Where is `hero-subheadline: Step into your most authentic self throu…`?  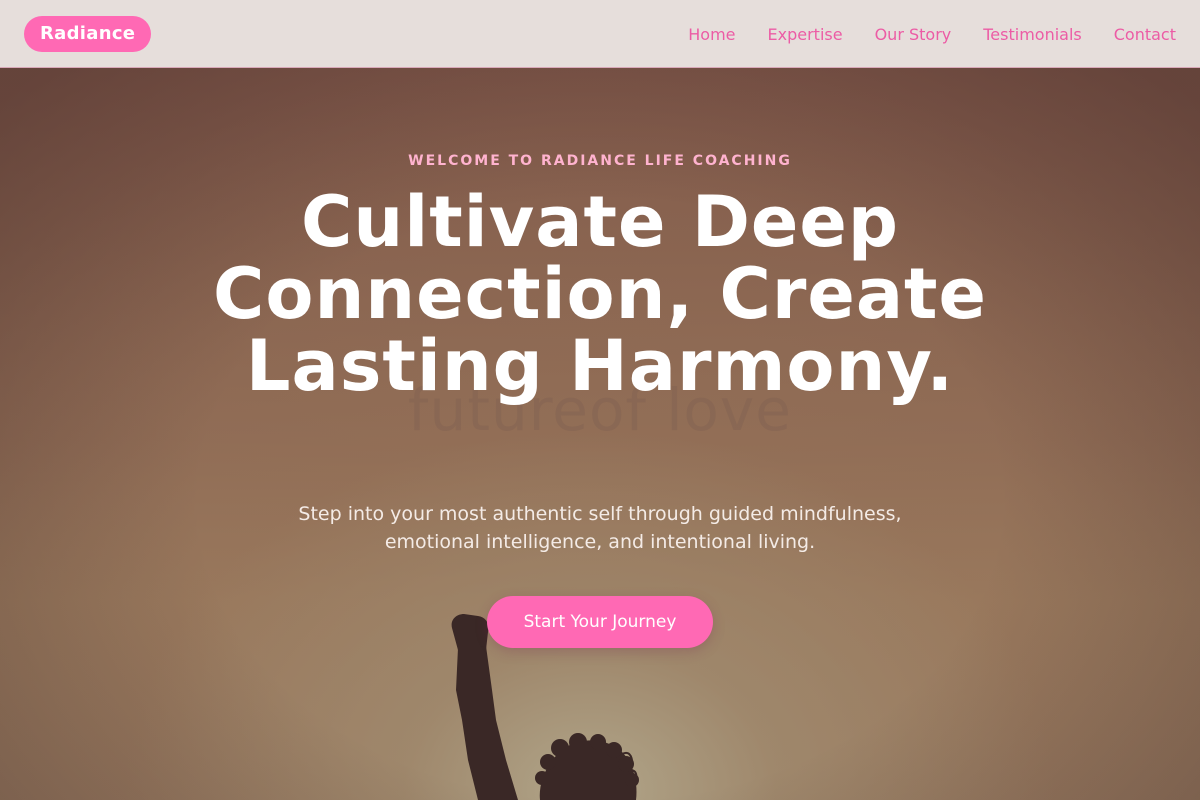
hero-subheadline: Step into your most authentic self throu… is located at coordinates (600, 528).